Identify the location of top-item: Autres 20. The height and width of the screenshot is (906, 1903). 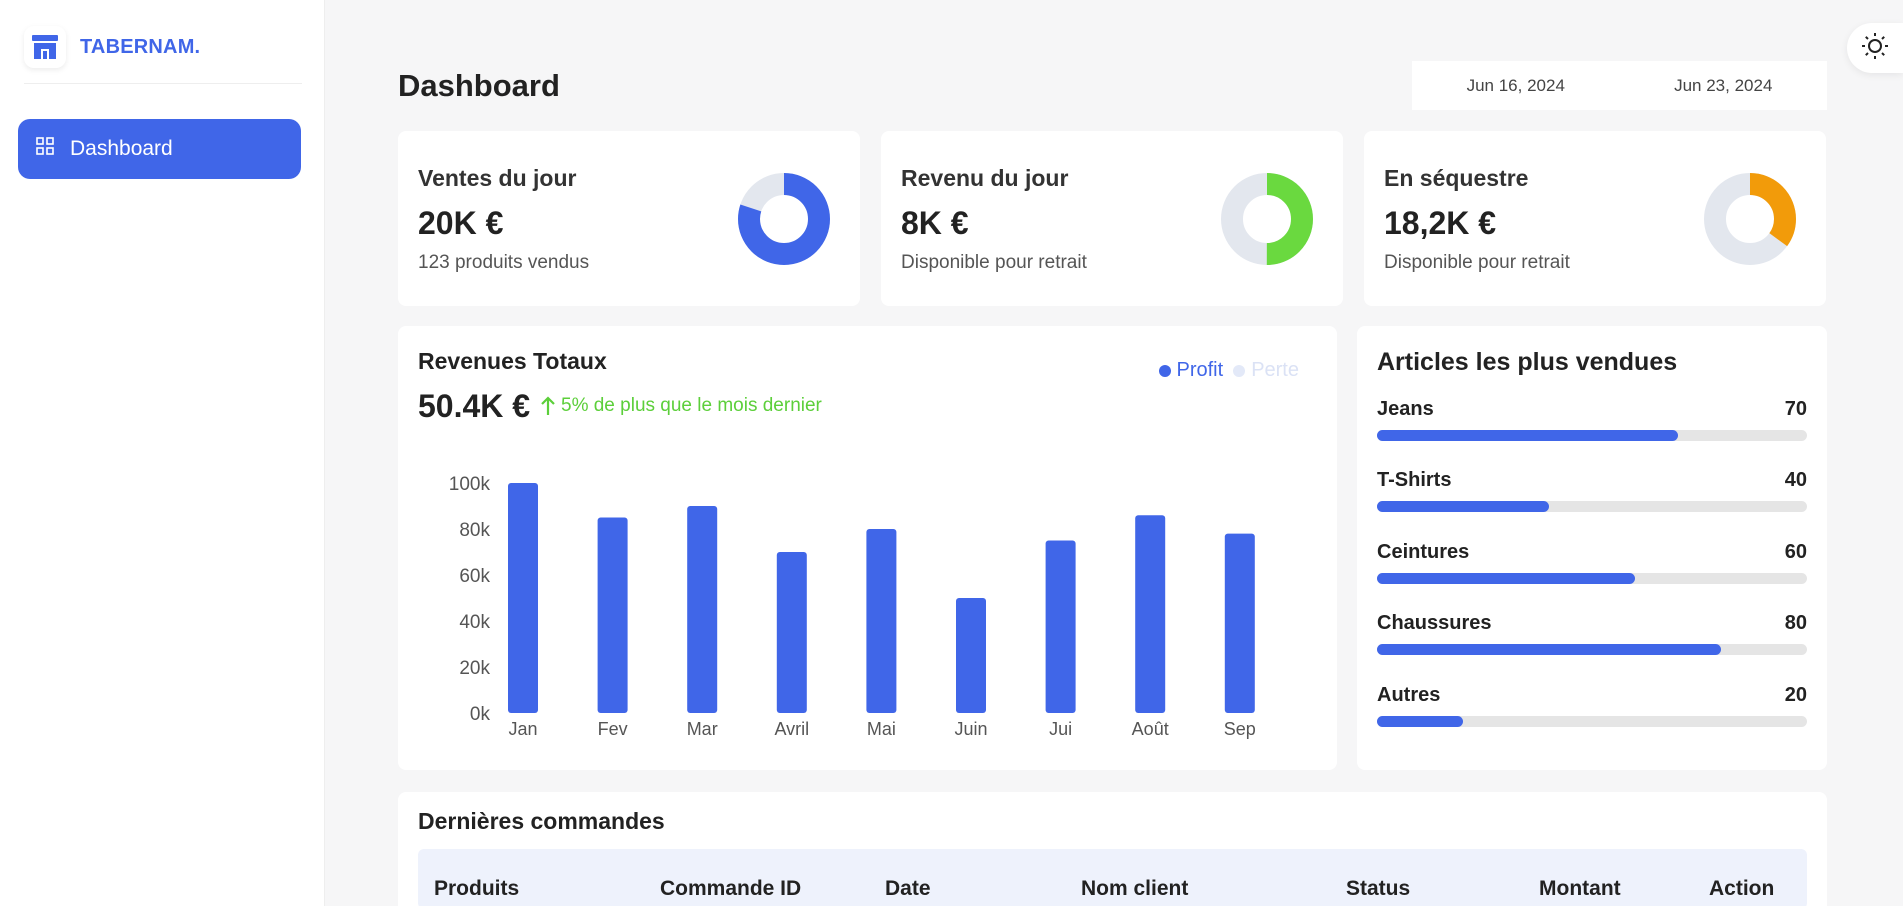
(1592, 706).